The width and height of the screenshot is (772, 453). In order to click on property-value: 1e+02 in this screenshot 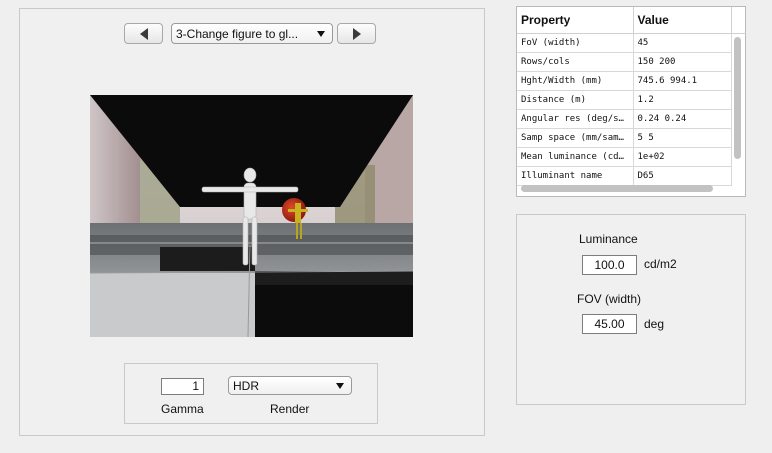, I will do `click(682, 157)`.